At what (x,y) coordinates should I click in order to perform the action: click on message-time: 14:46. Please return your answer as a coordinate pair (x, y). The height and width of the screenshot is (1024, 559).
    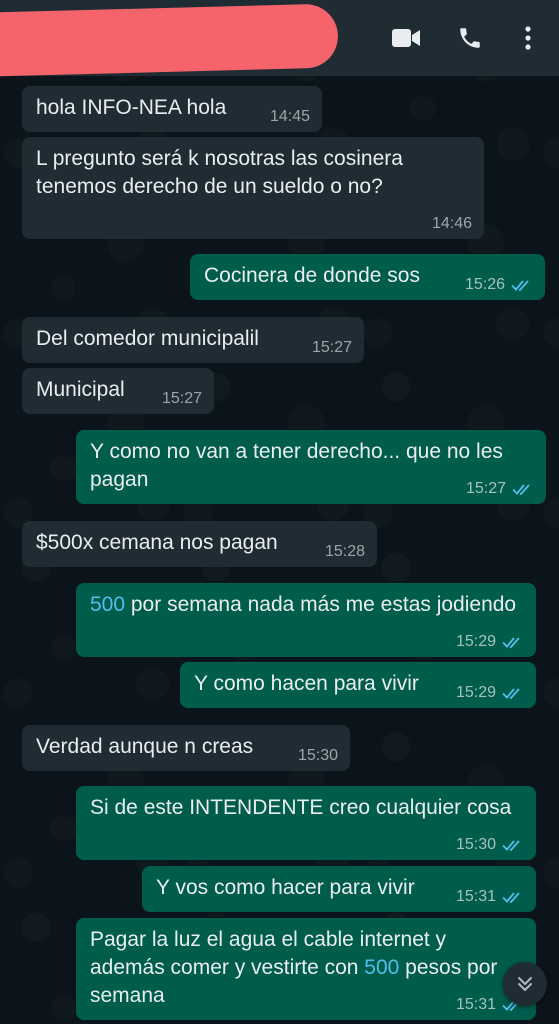
    Looking at the image, I should click on (451, 223).